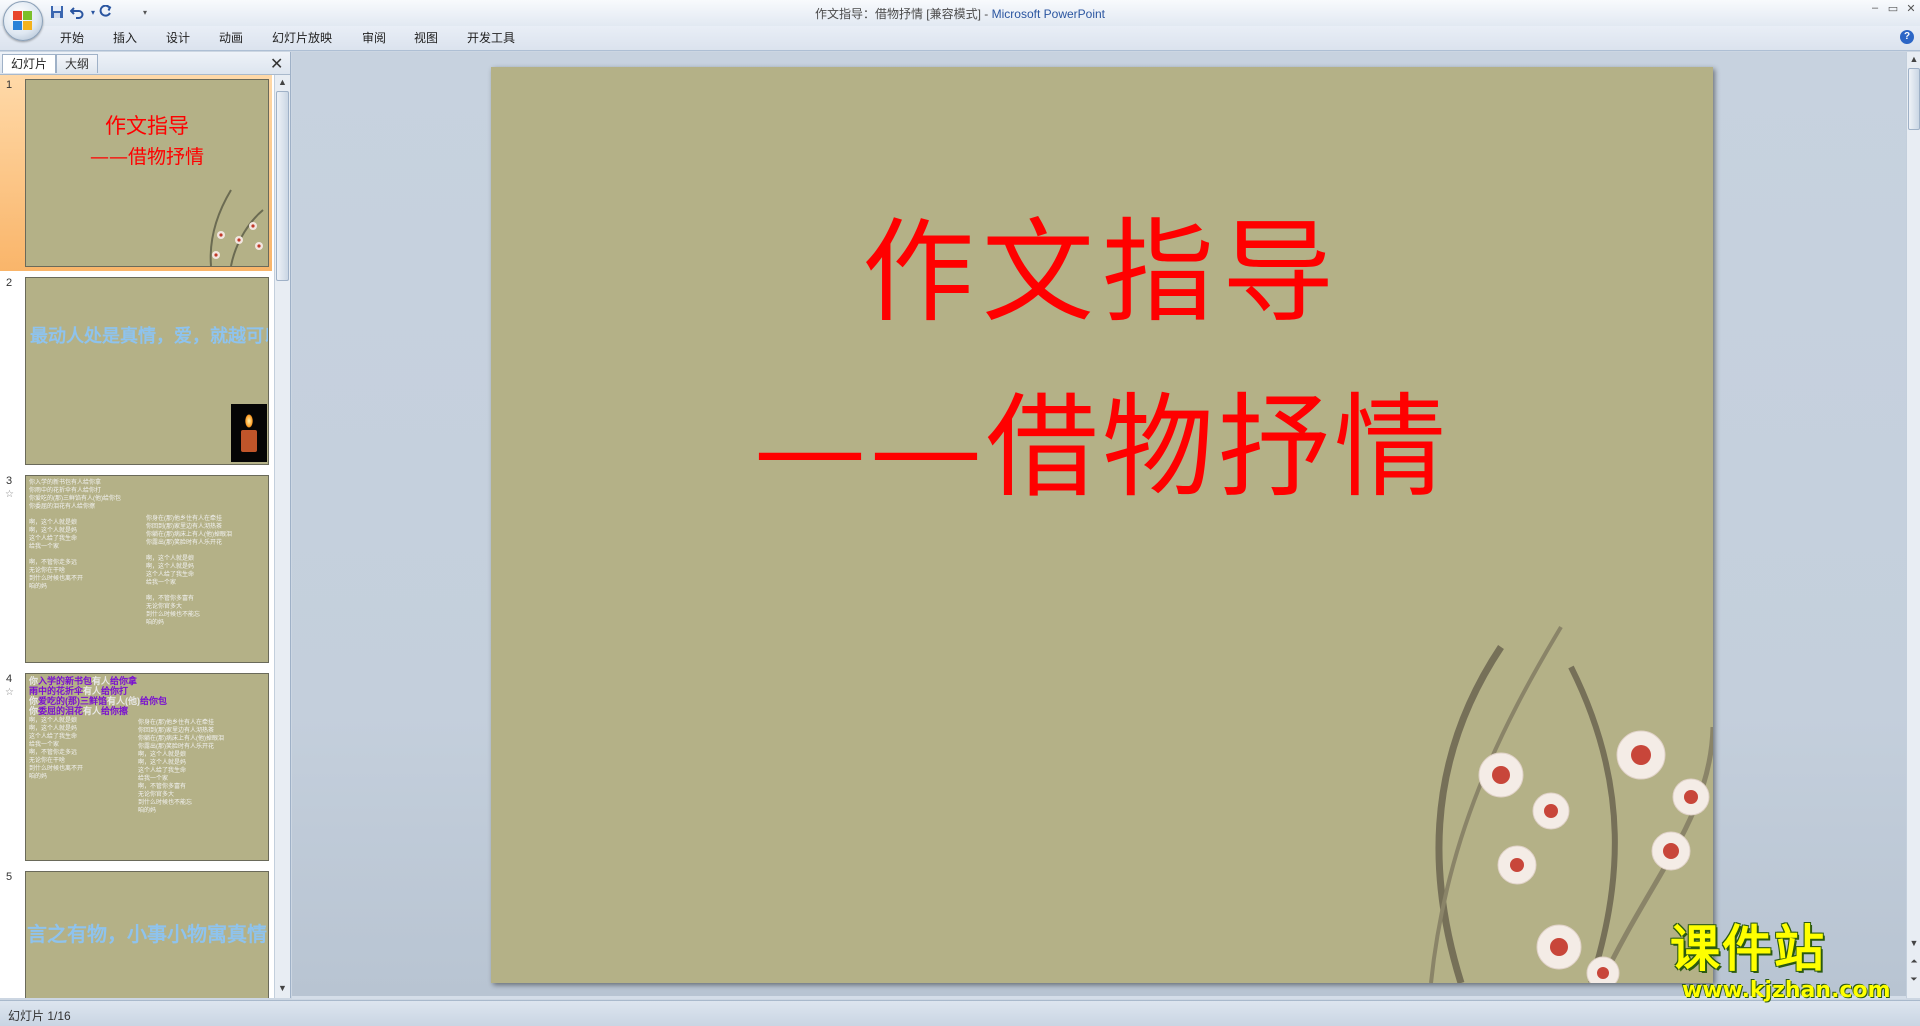 Image resolution: width=1920 pixels, height=1026 pixels. Describe the element at coordinates (65, 491) in the screenshot. I see `thumbnail-line: 你雨中的花折伞有人给你打` at that location.